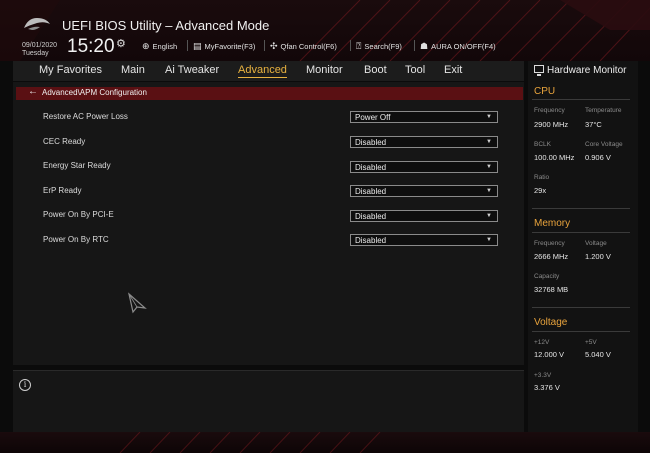  I want to click on core-voltage-value: 0.906 V, so click(598, 157).